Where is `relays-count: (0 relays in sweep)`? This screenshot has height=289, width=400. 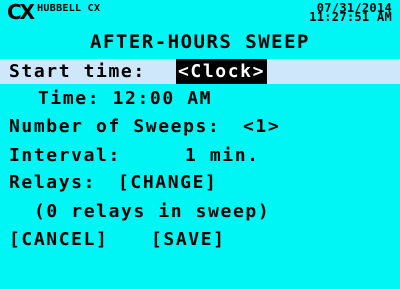 relays-count: (0 relays in sweep) is located at coordinates (152, 211).